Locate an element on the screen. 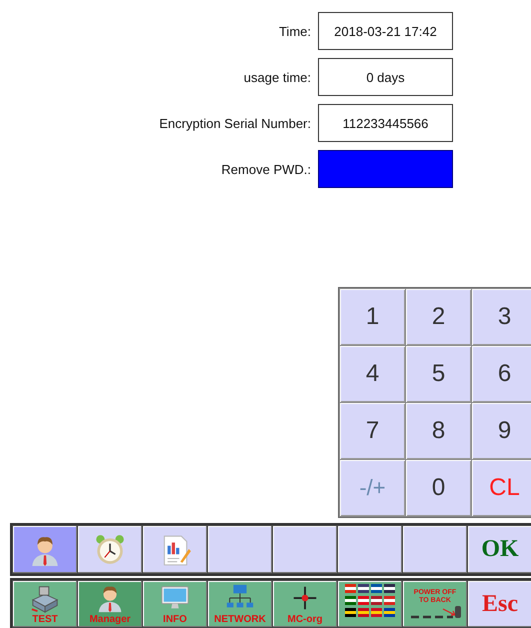 This screenshot has height=628, width=531. field-label: Remove PWD.: is located at coordinates (265, 169).